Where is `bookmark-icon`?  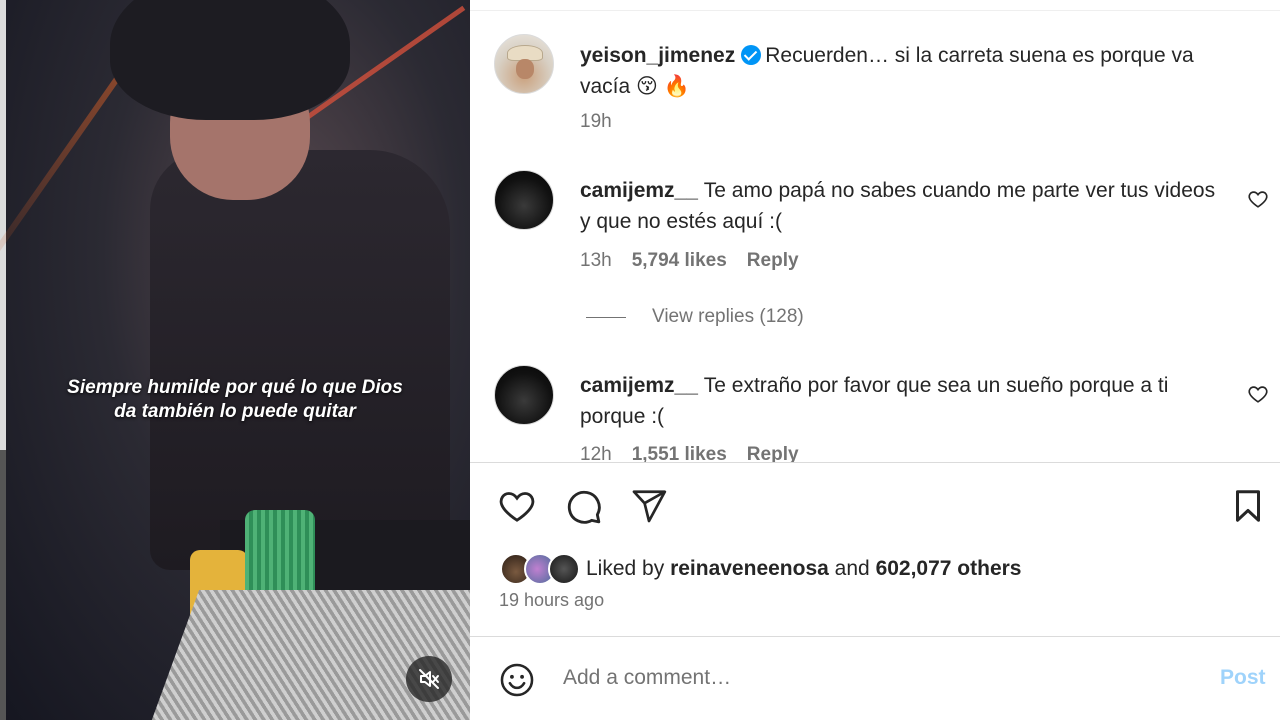
bookmark-icon is located at coordinates (1248, 506).